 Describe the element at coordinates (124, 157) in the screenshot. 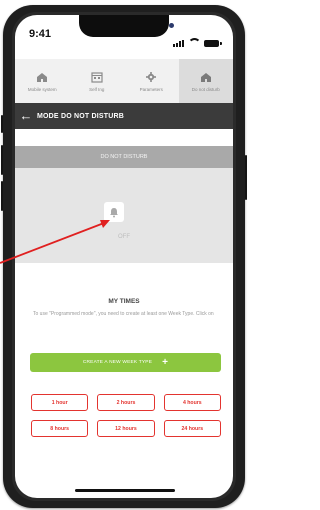

I see `dnd-section-header: DO NOT DISTURB` at that location.